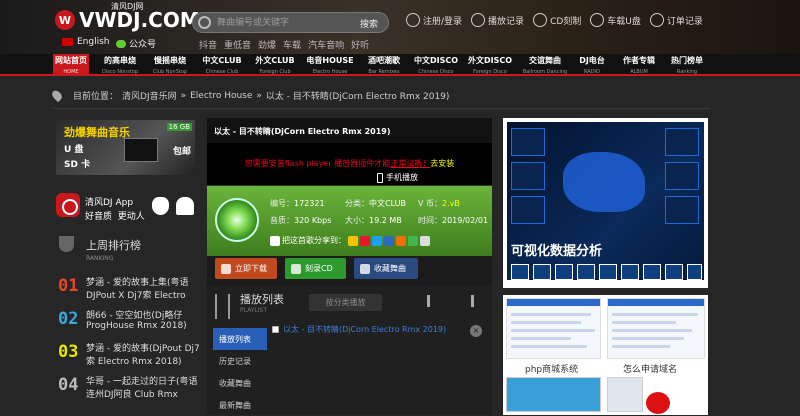 This screenshot has width=800, height=416. What do you see at coordinates (68, 385) in the screenshot?
I see `rank-number: 04` at bounding box center [68, 385].